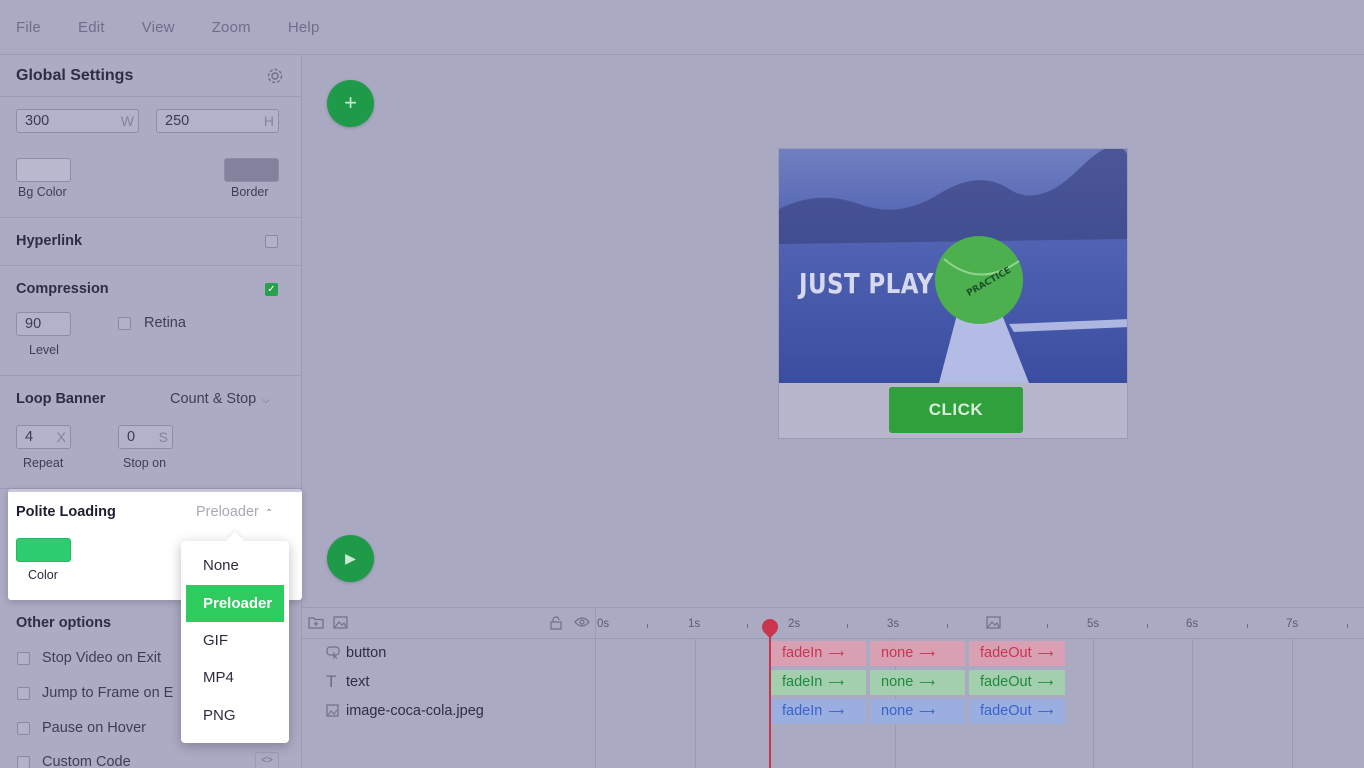  Describe the element at coordinates (124, 323) in the screenshot. I see `retina-checkbox` at that location.